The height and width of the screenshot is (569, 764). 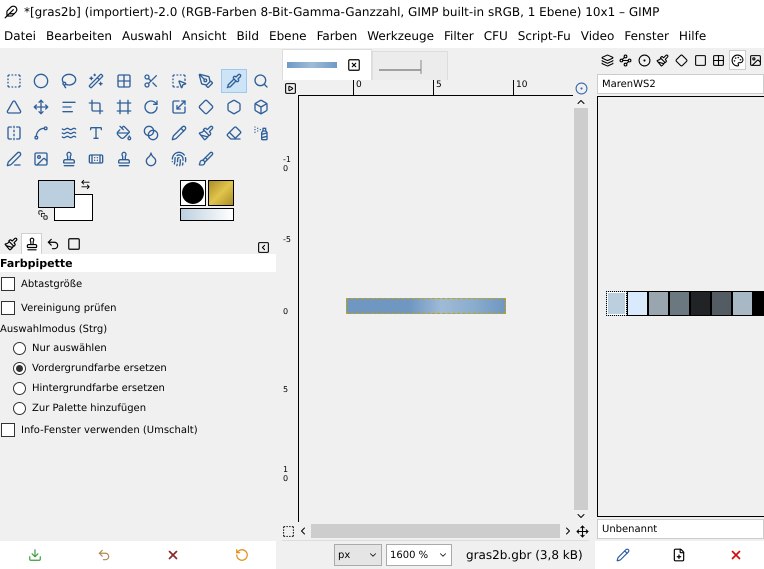 What do you see at coordinates (41, 133) in the screenshot?
I see `cage-icon` at bounding box center [41, 133].